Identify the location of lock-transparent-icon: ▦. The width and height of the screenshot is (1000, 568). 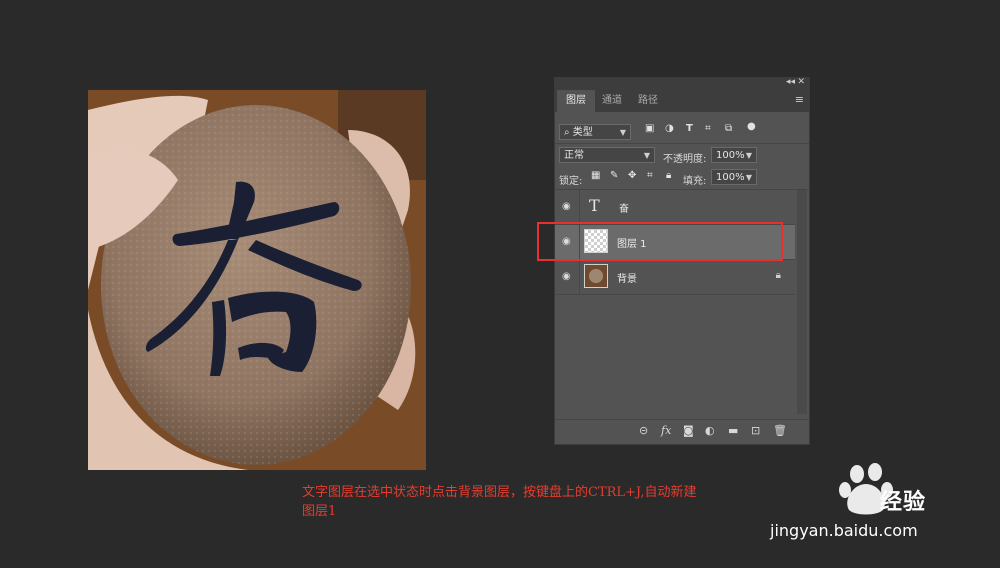
(595, 175).